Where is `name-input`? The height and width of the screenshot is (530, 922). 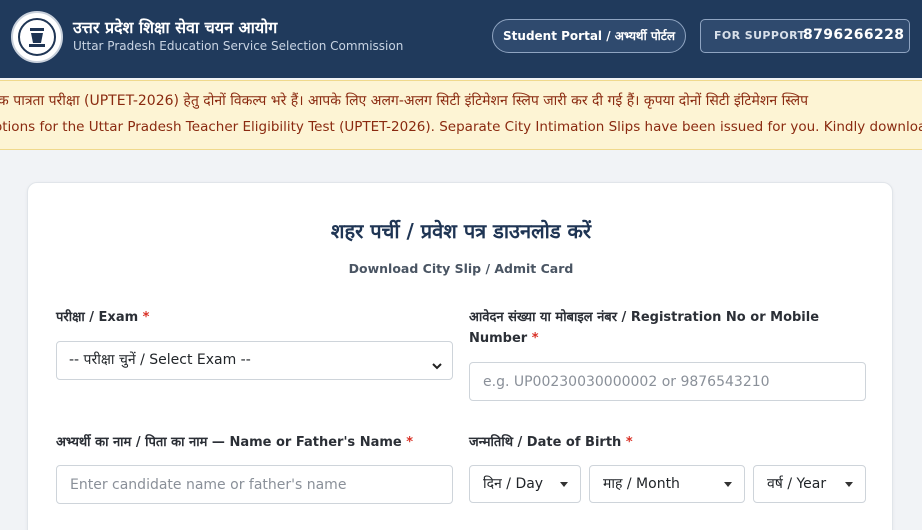 name-input is located at coordinates (254, 484).